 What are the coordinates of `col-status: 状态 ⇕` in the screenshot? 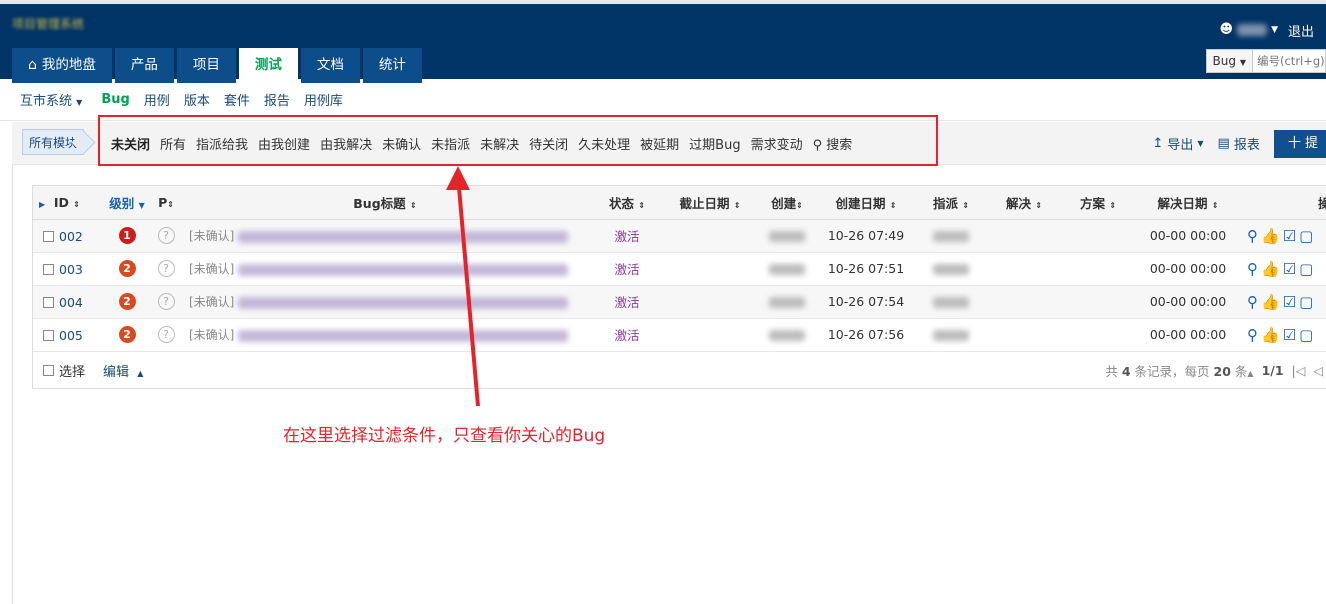 It's located at (627, 203).